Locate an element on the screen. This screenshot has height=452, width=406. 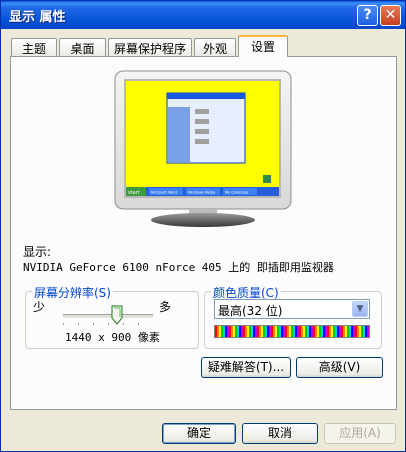
resolution-less-label: 少 is located at coordinates (39, 307).